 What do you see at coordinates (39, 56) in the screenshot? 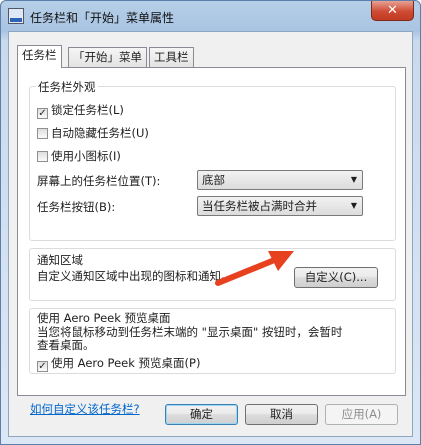
I see `tab-taskbar: 任务栏` at bounding box center [39, 56].